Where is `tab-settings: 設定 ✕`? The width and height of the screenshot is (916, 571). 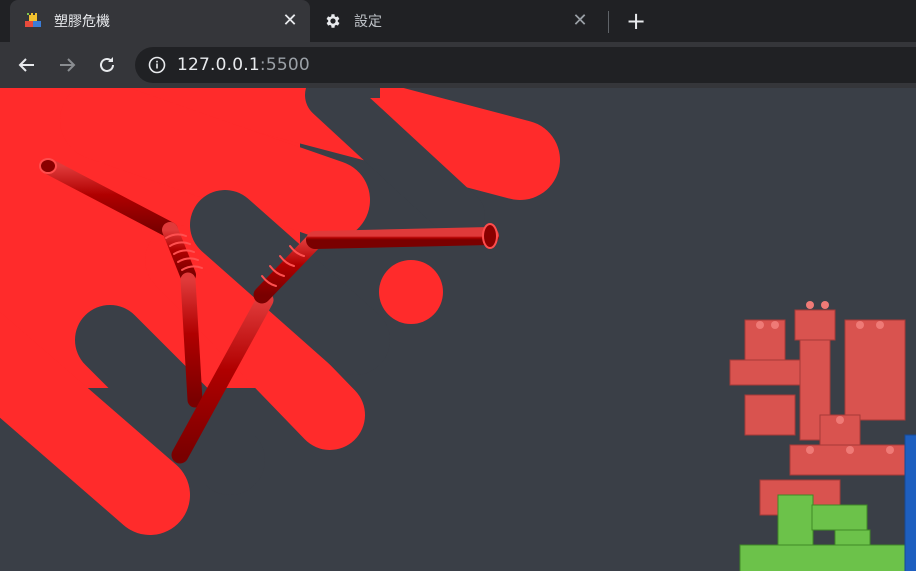
tab-settings: 設定 ✕ is located at coordinates (455, 21).